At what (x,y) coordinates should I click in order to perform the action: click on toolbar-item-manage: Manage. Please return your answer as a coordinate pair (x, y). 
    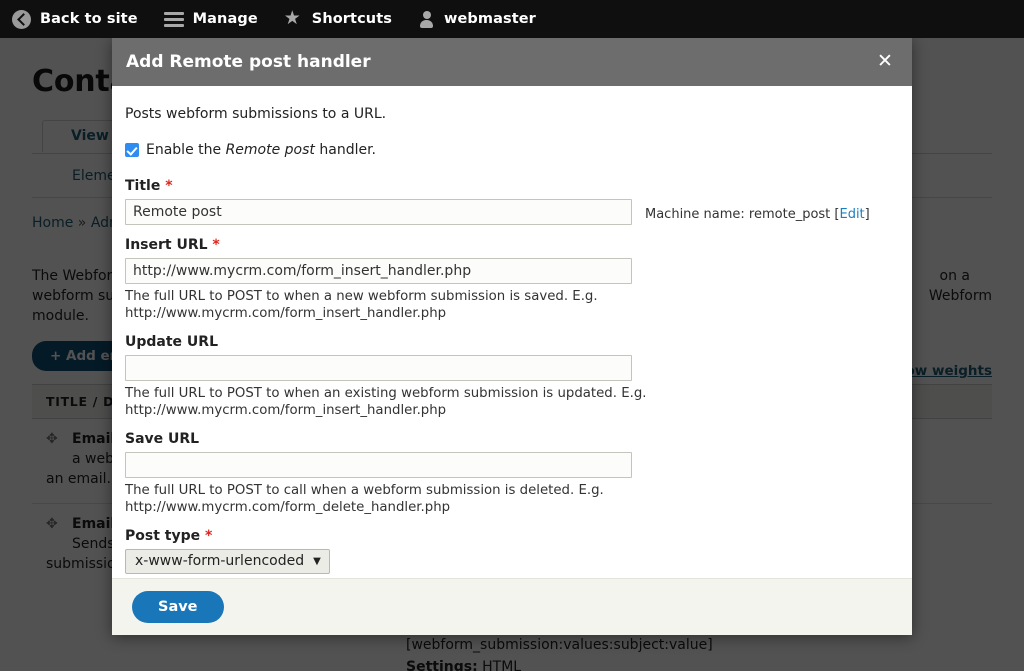
    Looking at the image, I should click on (212, 19).